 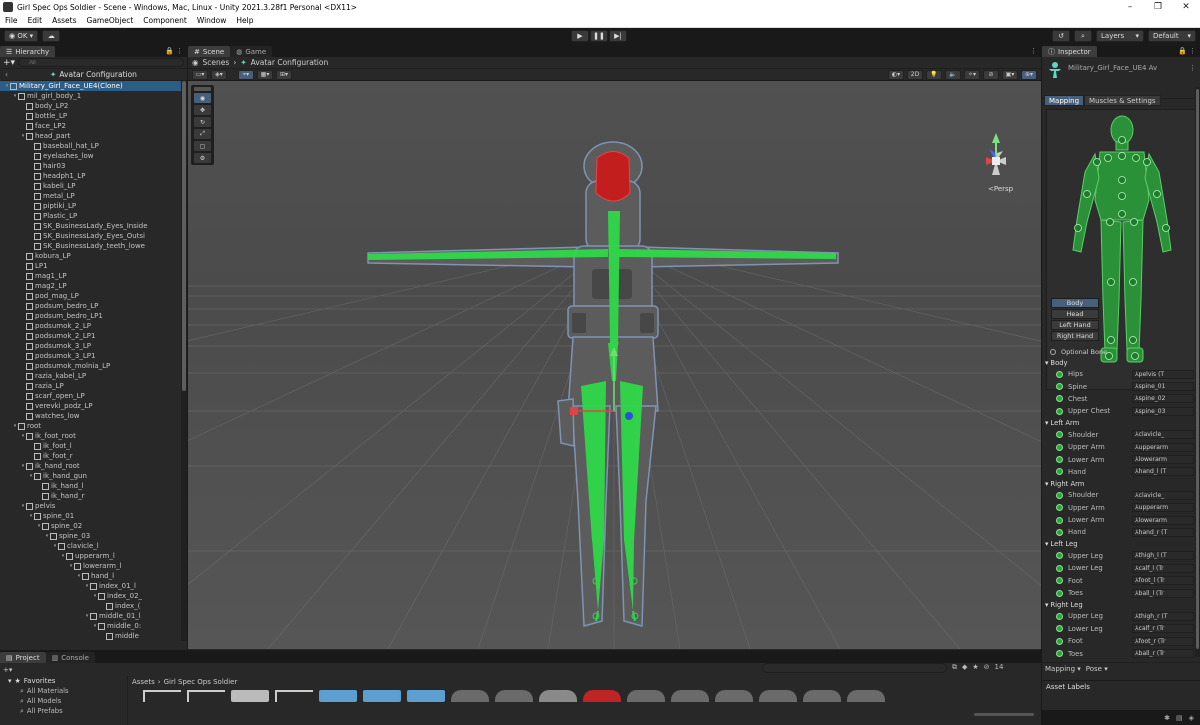 I want to click on hierarchy-item: razia_LP, so click(x=93, y=386).